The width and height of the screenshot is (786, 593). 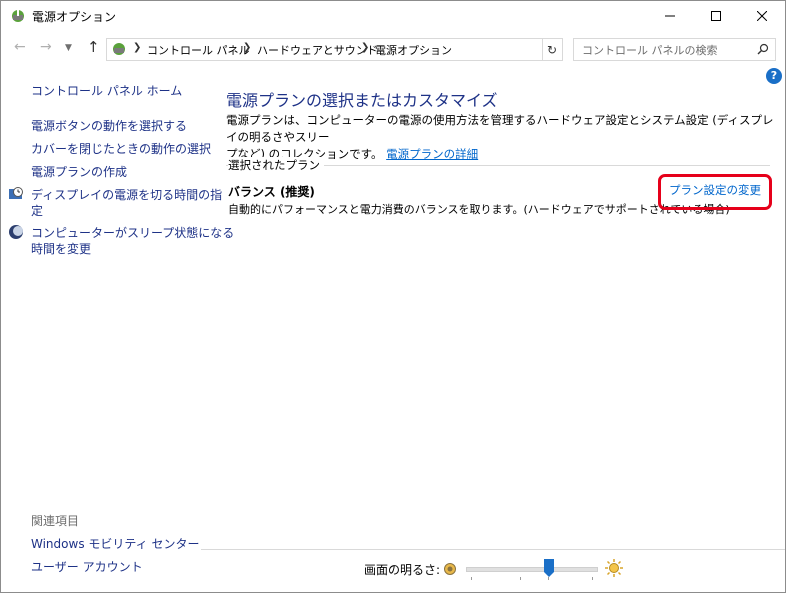 I want to click on address-bar: ❯ コントロール パネル ❯ ハードウェアとサウンド ❯ 電源オプション ⌄, so click(x=371, y=49).